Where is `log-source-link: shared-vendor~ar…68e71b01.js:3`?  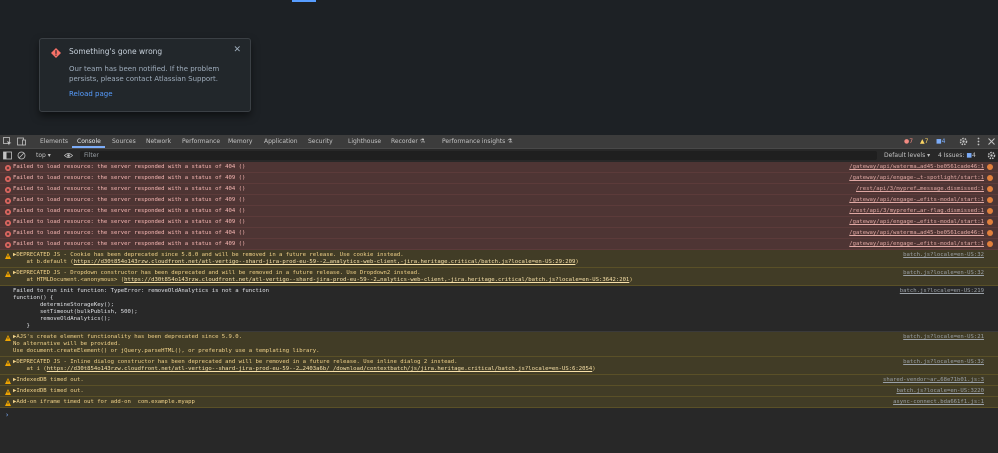
log-source-link: shared-vendor~ar…68e71b01.js:3 is located at coordinates (933, 380).